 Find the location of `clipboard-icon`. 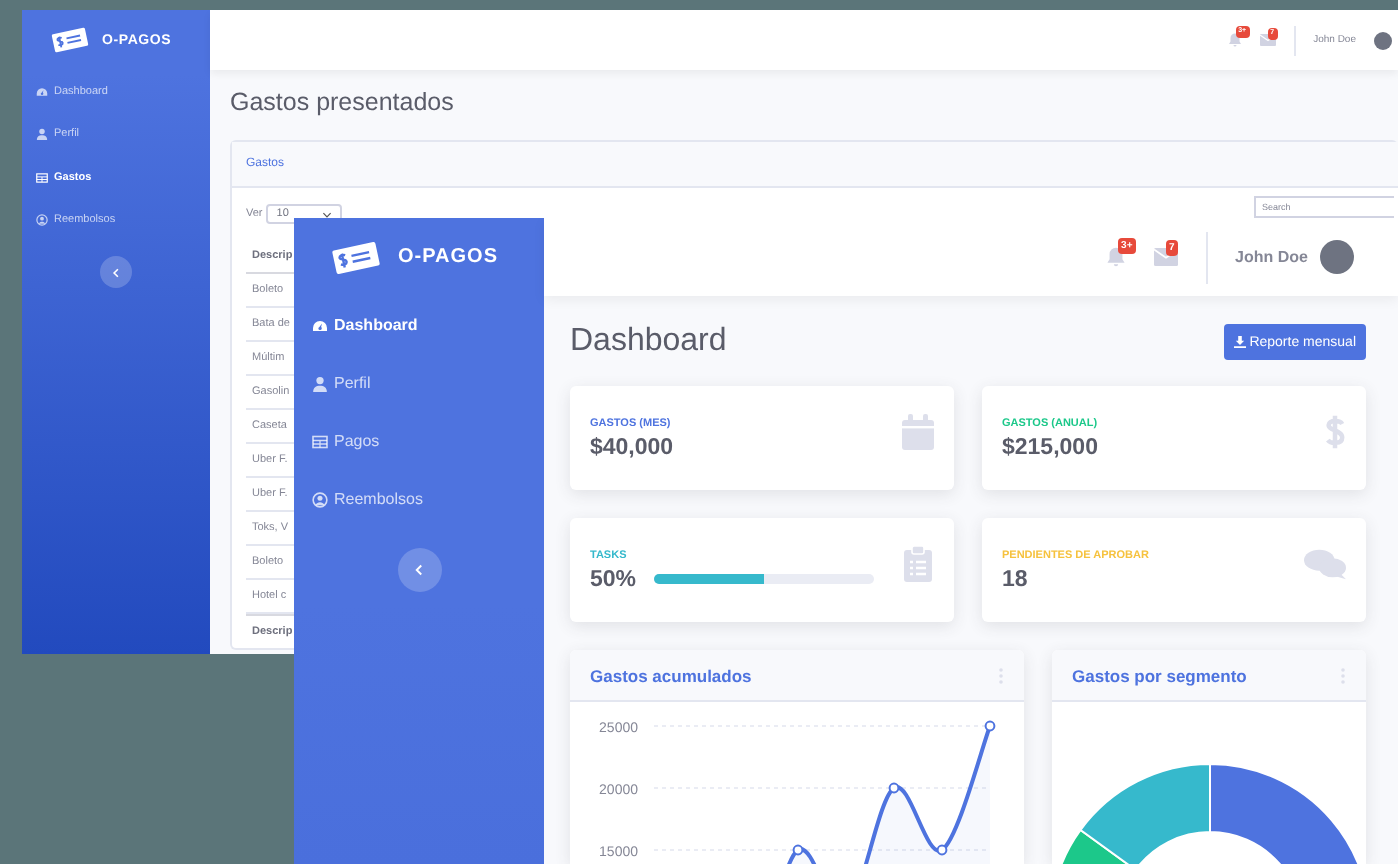

clipboard-icon is located at coordinates (918, 564).